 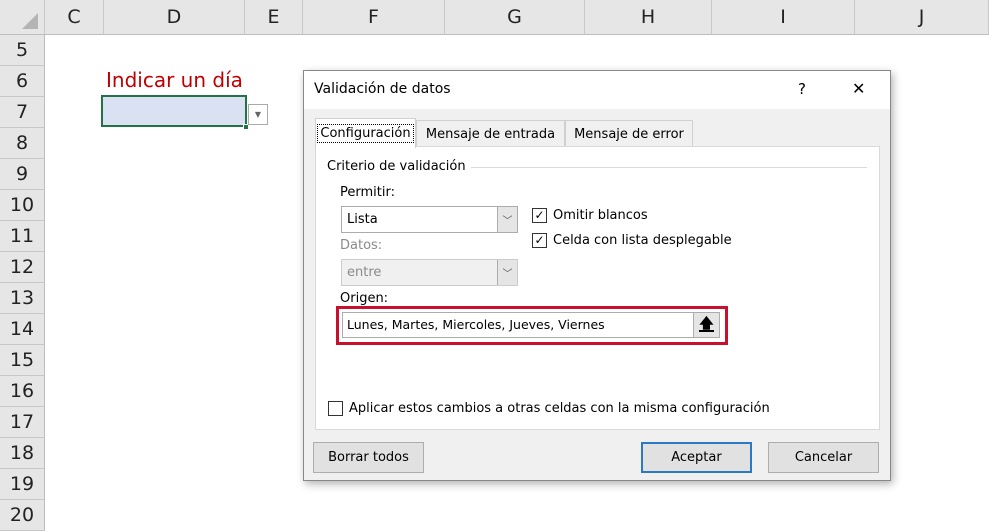 What do you see at coordinates (335, 408) in the screenshot?
I see `aplicar-checkbox` at bounding box center [335, 408].